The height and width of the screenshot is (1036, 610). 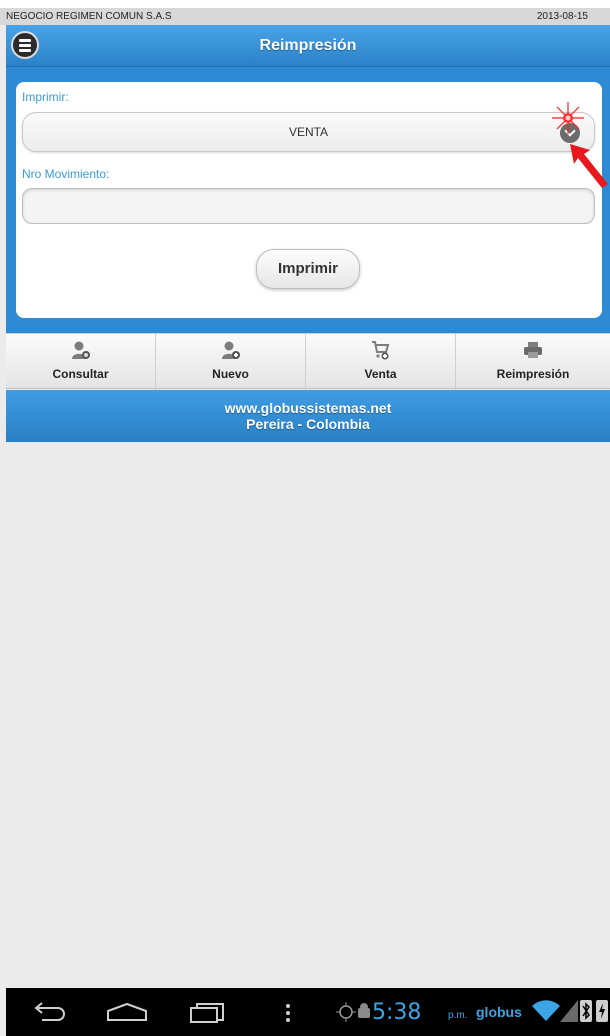 I want to click on sparkle-icon, so click(x=568, y=118).